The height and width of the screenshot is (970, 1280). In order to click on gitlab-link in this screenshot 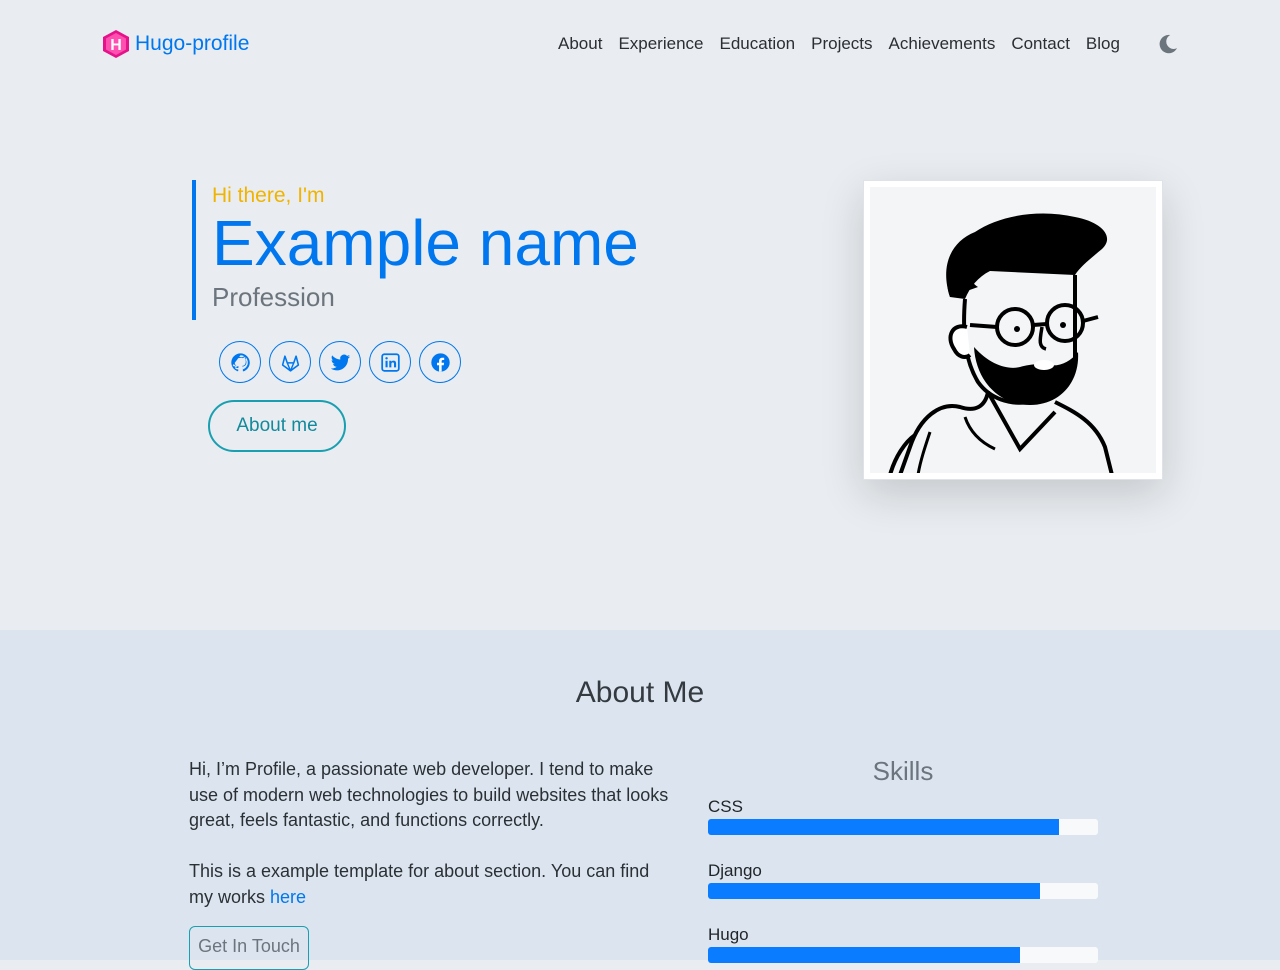, I will do `click(290, 362)`.